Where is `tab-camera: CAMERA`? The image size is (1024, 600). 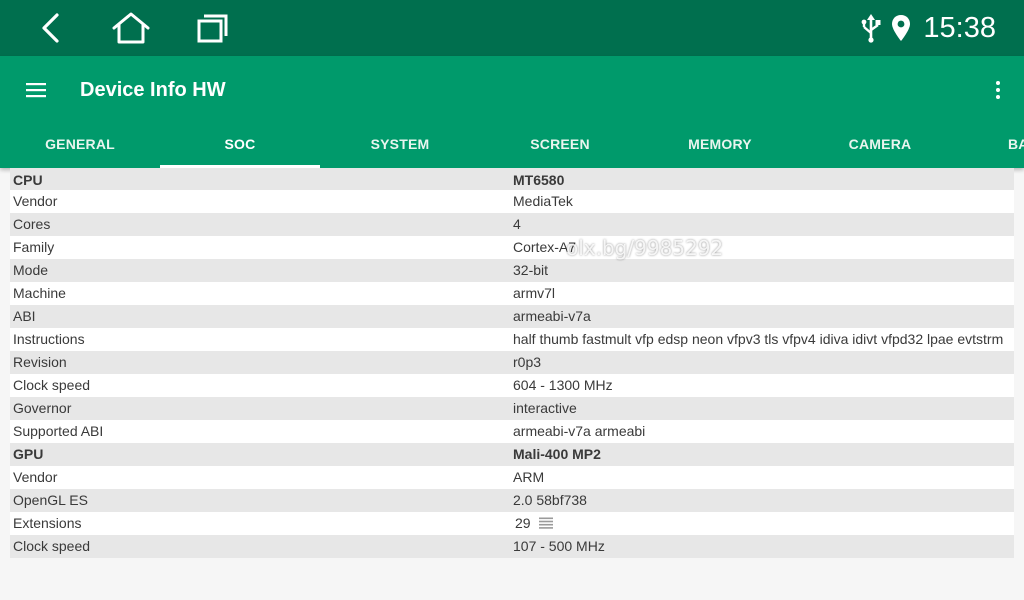
tab-camera: CAMERA is located at coordinates (880, 140).